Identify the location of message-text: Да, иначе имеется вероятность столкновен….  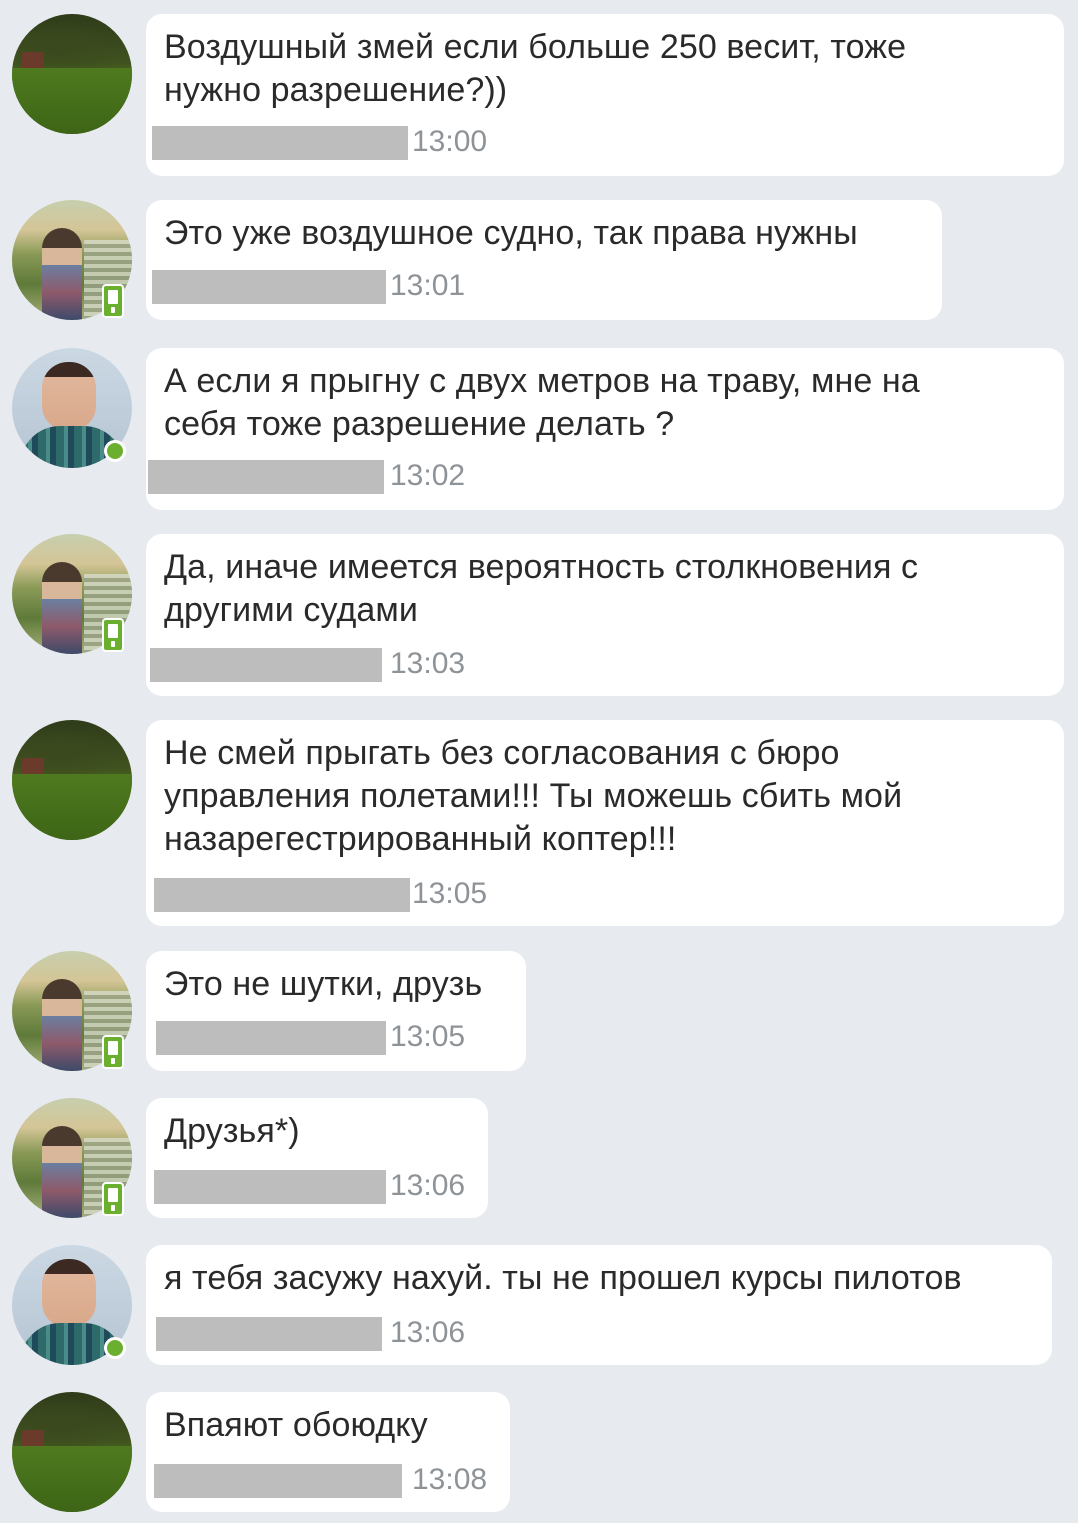
(541, 588).